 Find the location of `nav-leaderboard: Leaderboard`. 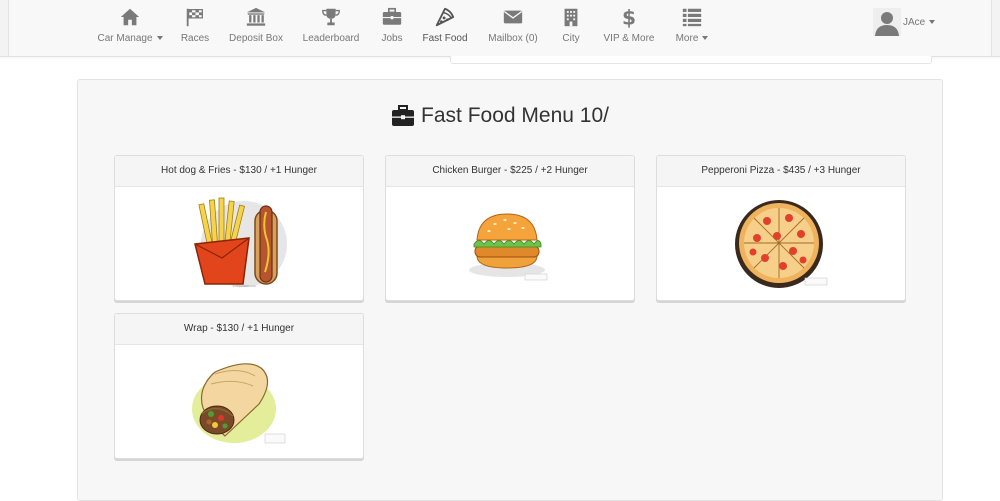

nav-leaderboard: Leaderboard is located at coordinates (331, 28).